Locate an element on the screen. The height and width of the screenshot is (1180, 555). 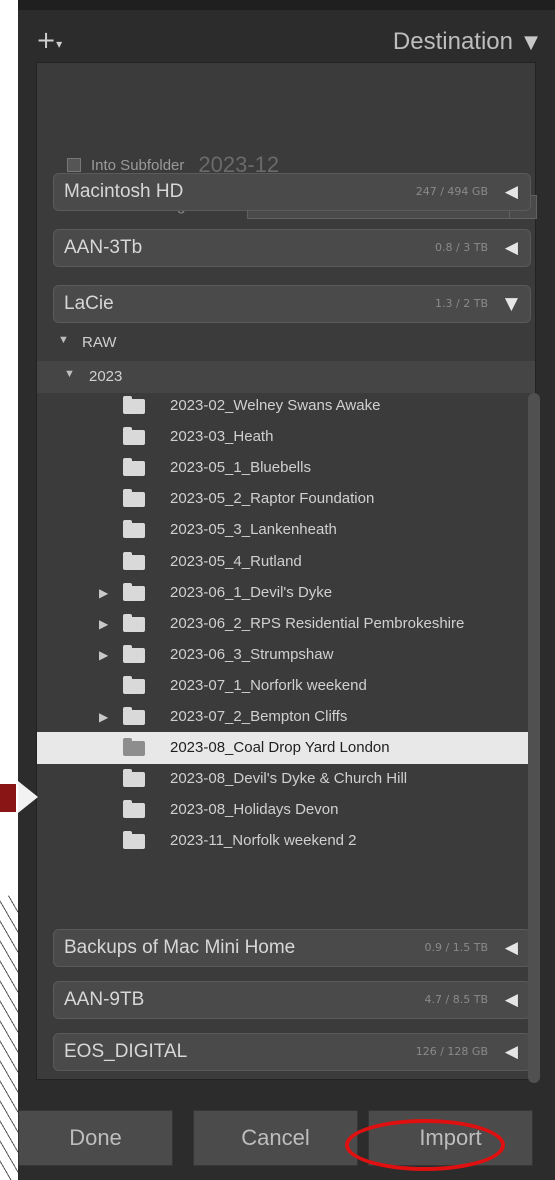
tree-folder-item: ▶ 2023-07_2_Bempton Cliffs is located at coordinates (286, 717).